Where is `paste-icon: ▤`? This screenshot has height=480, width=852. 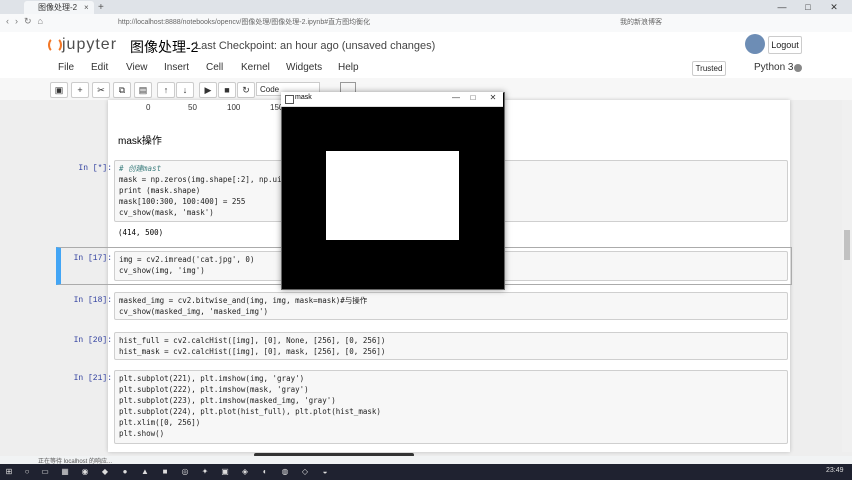
paste-icon: ▤ is located at coordinates (143, 90).